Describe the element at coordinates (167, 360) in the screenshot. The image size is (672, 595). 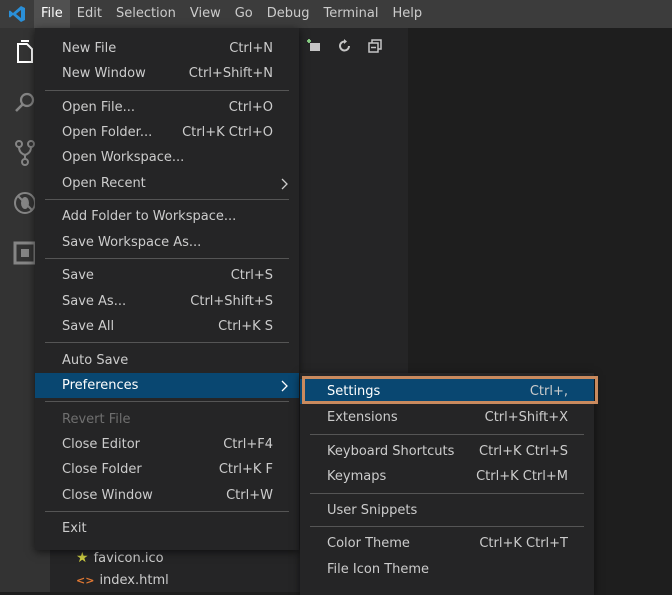
I see `menu-item-auto-save: Auto Save` at that location.